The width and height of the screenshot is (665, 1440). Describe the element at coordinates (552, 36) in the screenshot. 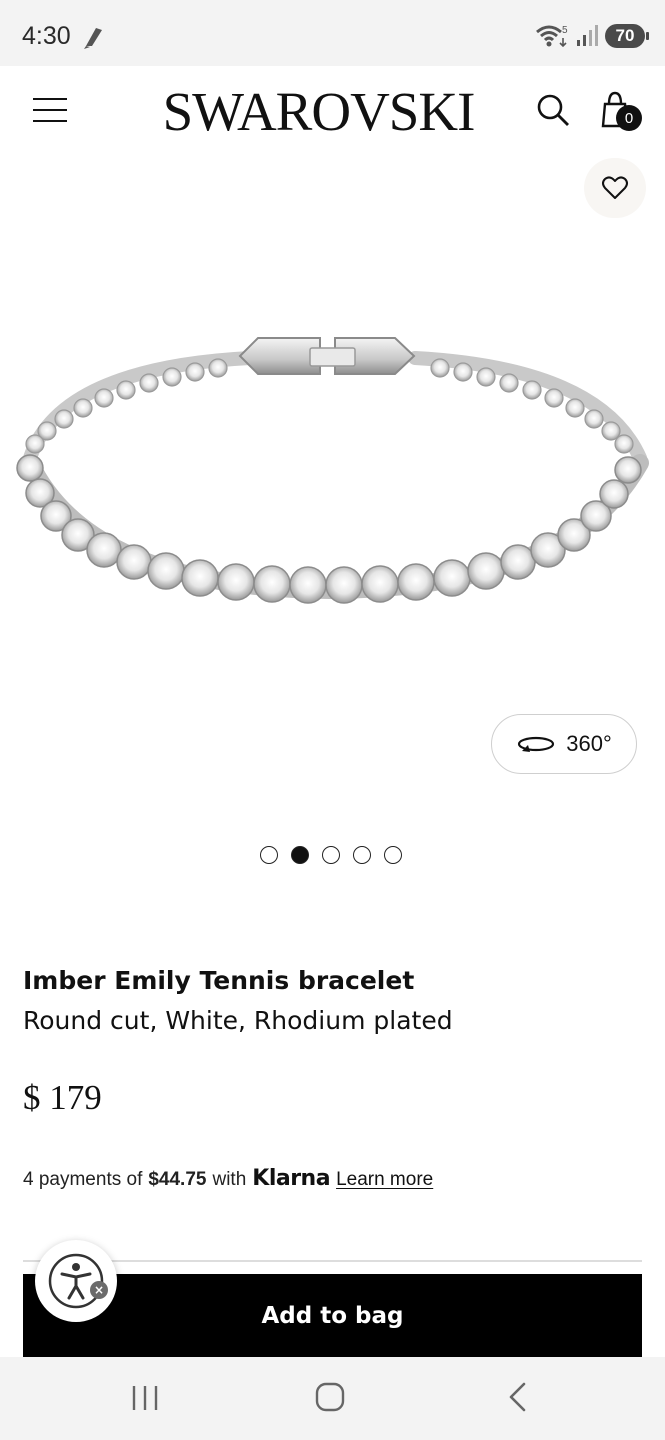

I see `wifi-icon: 5` at that location.